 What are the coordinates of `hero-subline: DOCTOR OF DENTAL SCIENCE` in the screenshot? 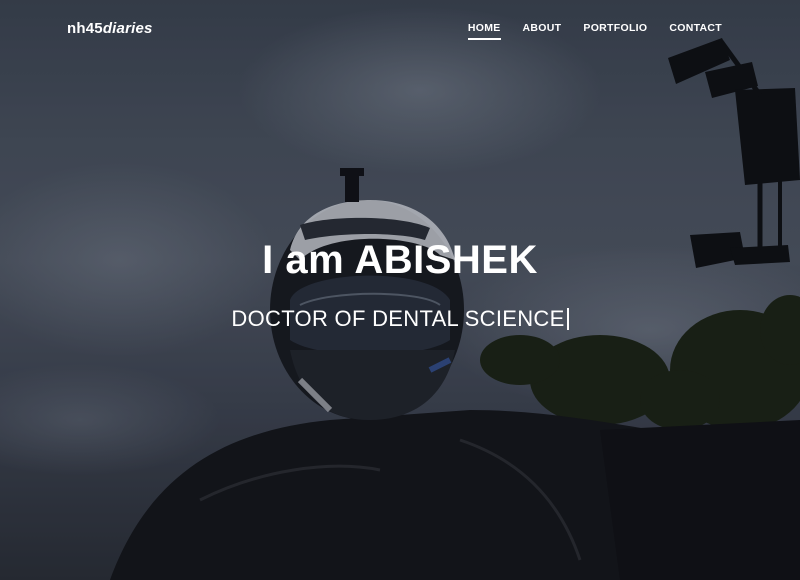 It's located at (398, 318).